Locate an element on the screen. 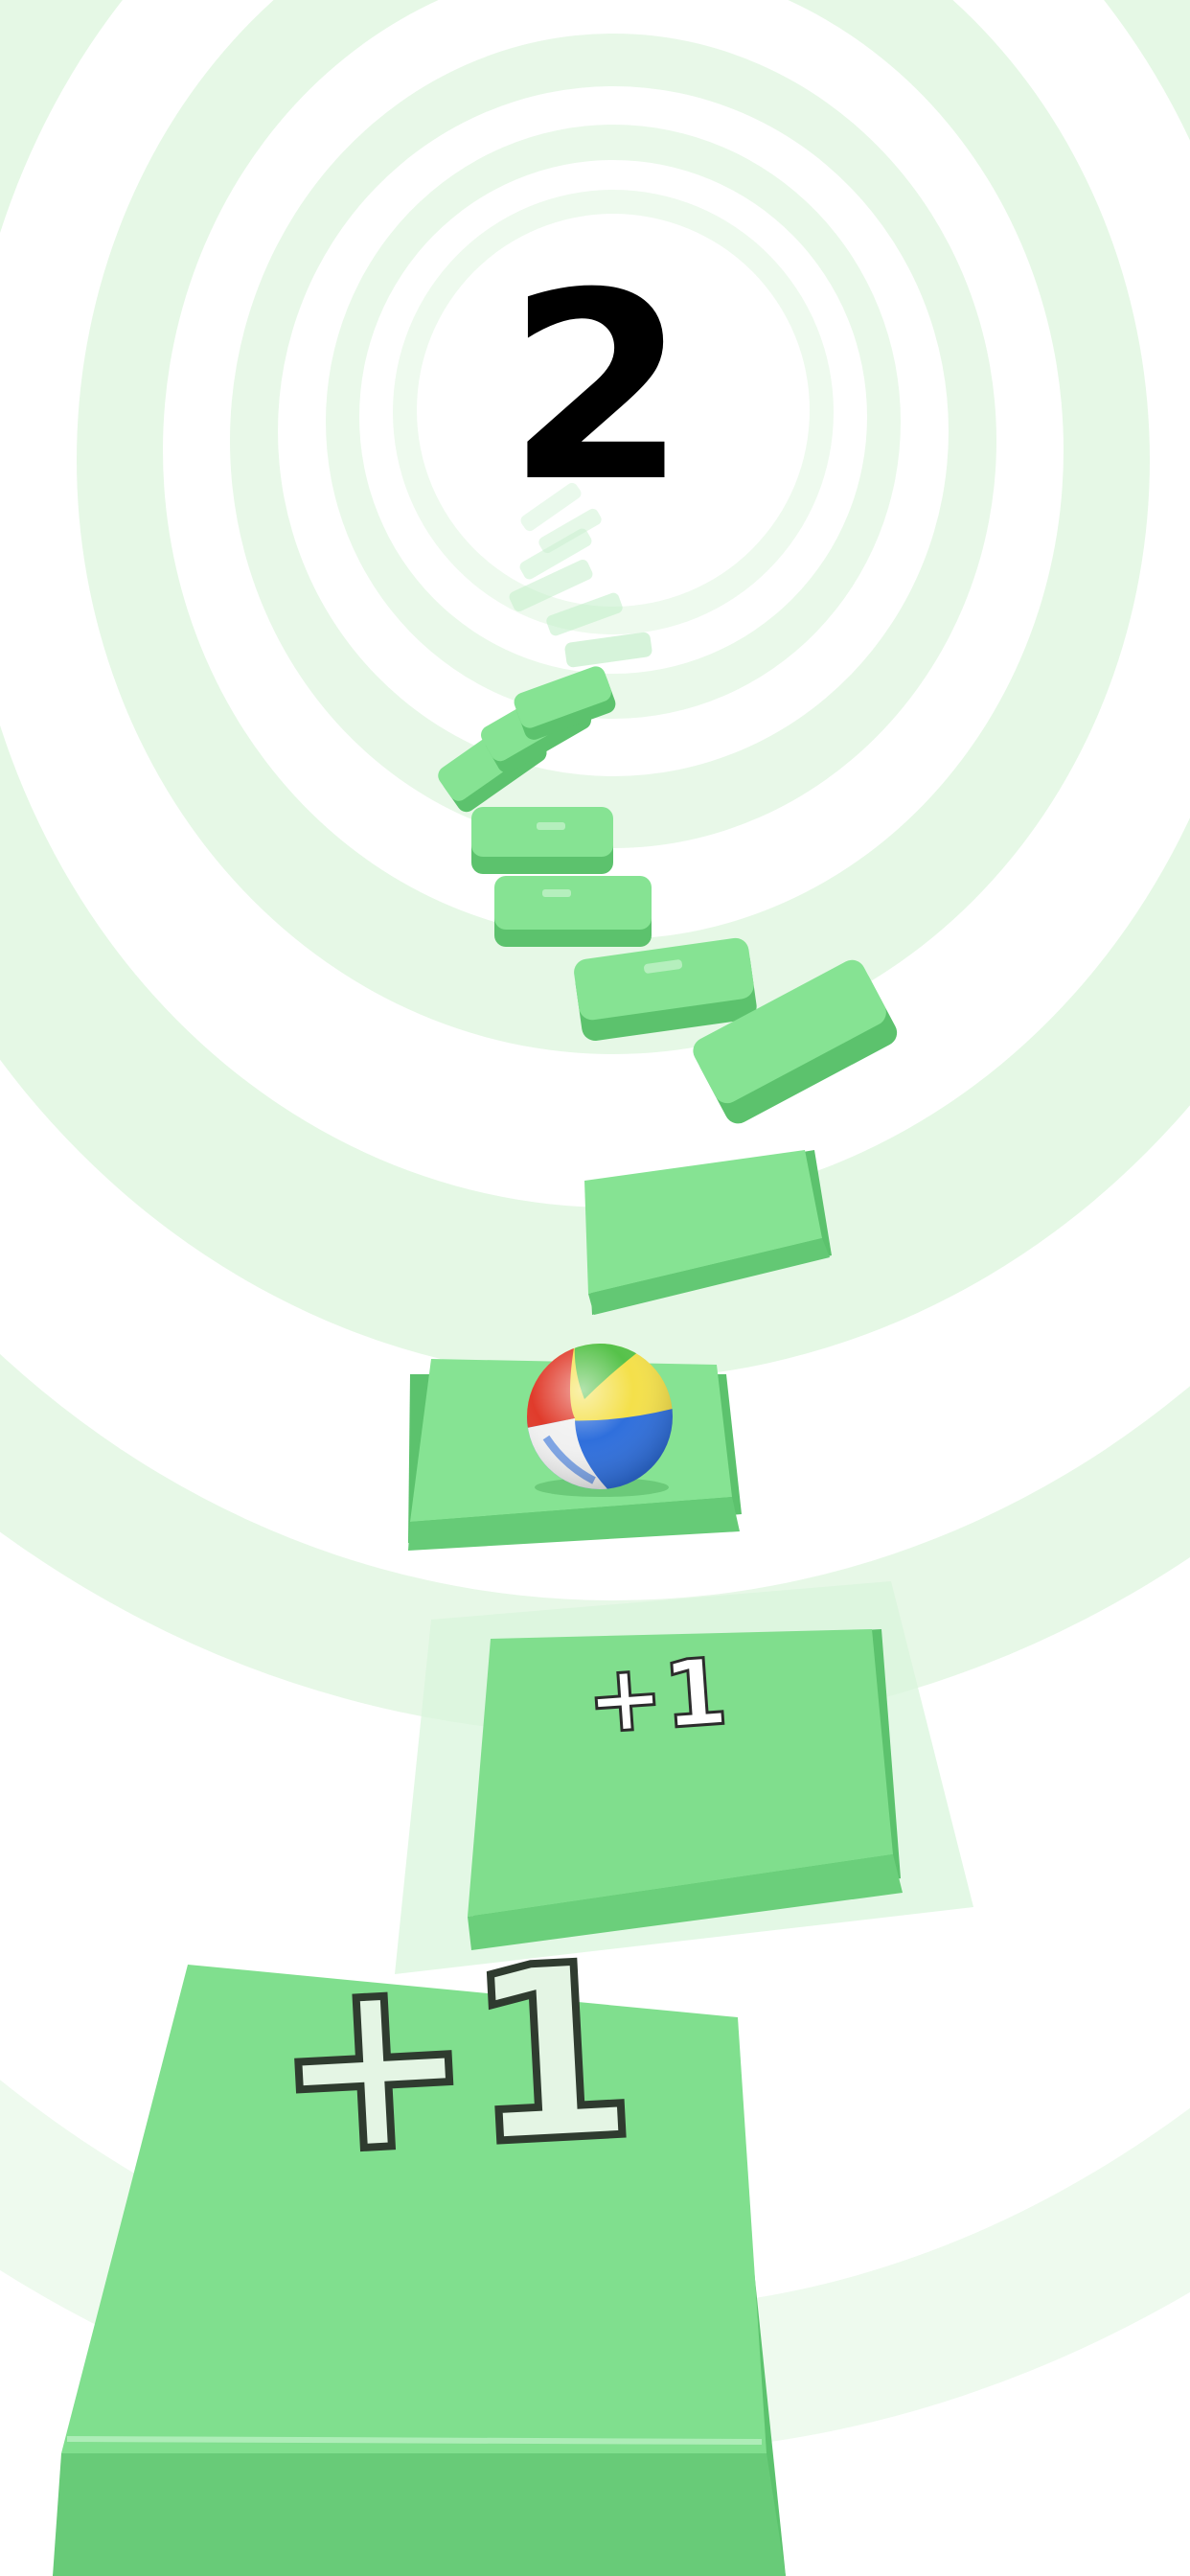 The height and width of the screenshot is (2576, 1190). plus-one-popup-big: +1 is located at coordinates (452, 2059).